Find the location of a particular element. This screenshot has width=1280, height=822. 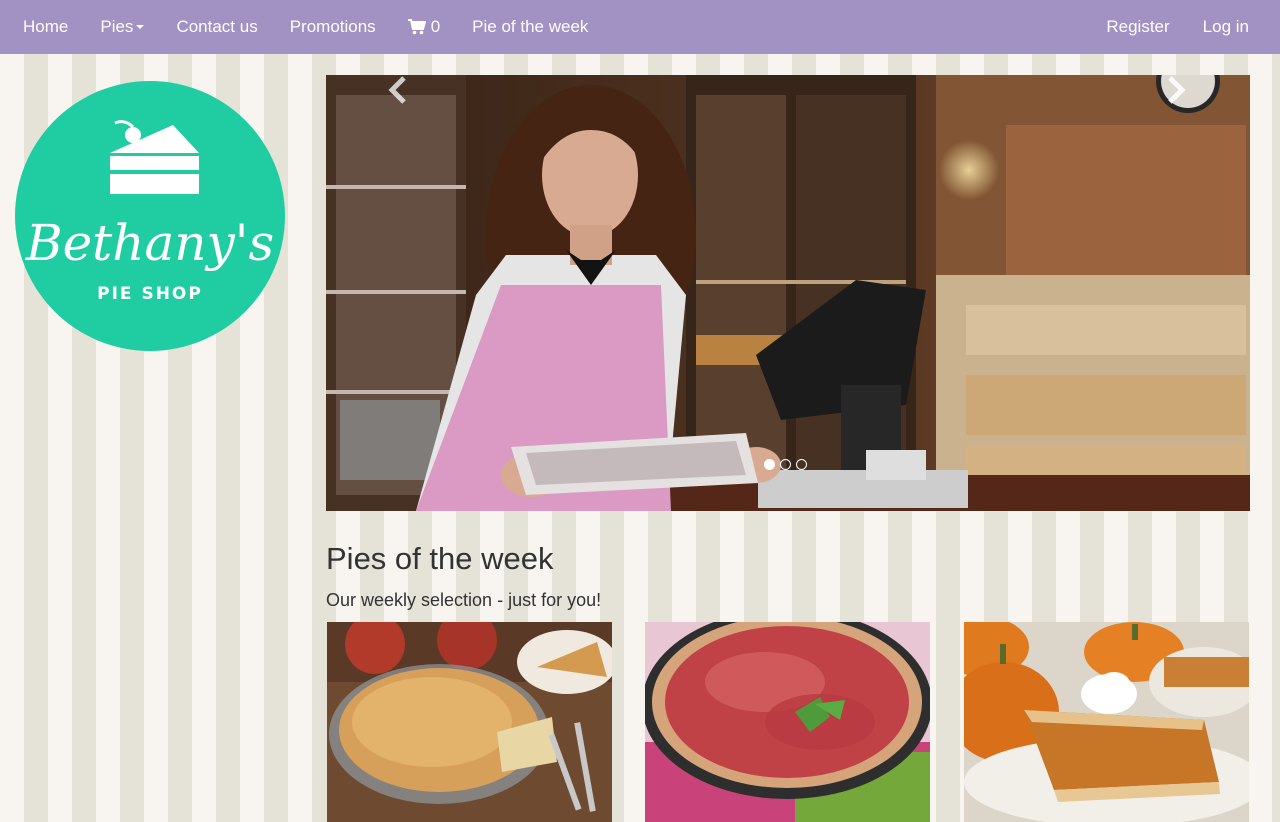

pumpkin-pie-image is located at coordinates (1106, 722).